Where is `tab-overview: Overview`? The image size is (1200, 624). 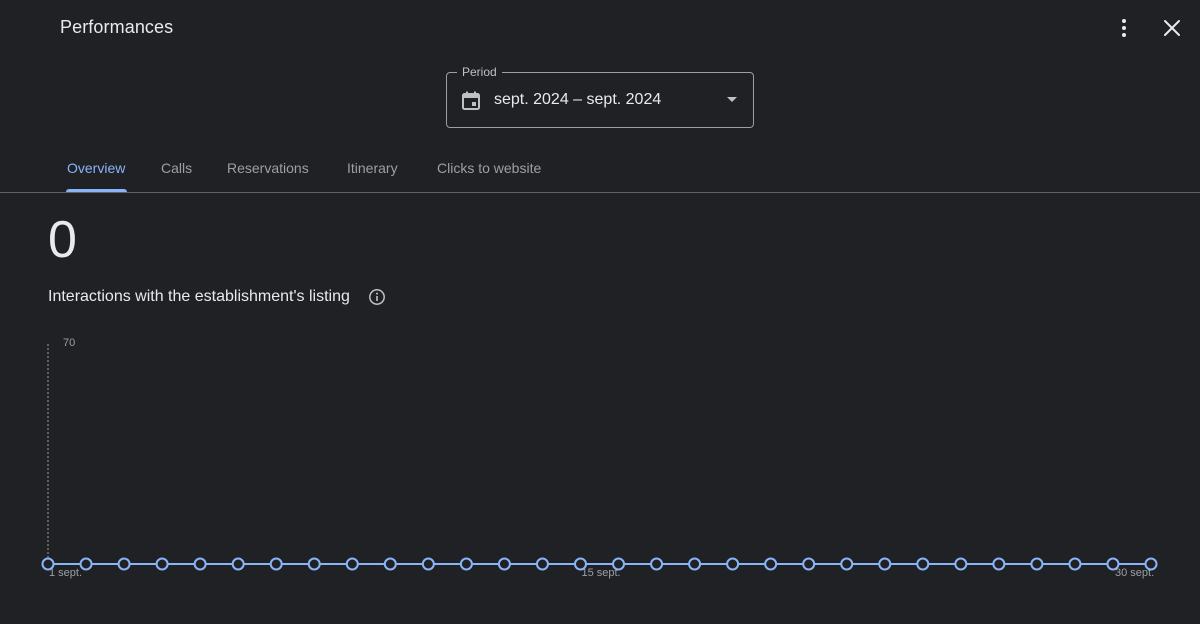 tab-overview: Overview is located at coordinates (96, 168).